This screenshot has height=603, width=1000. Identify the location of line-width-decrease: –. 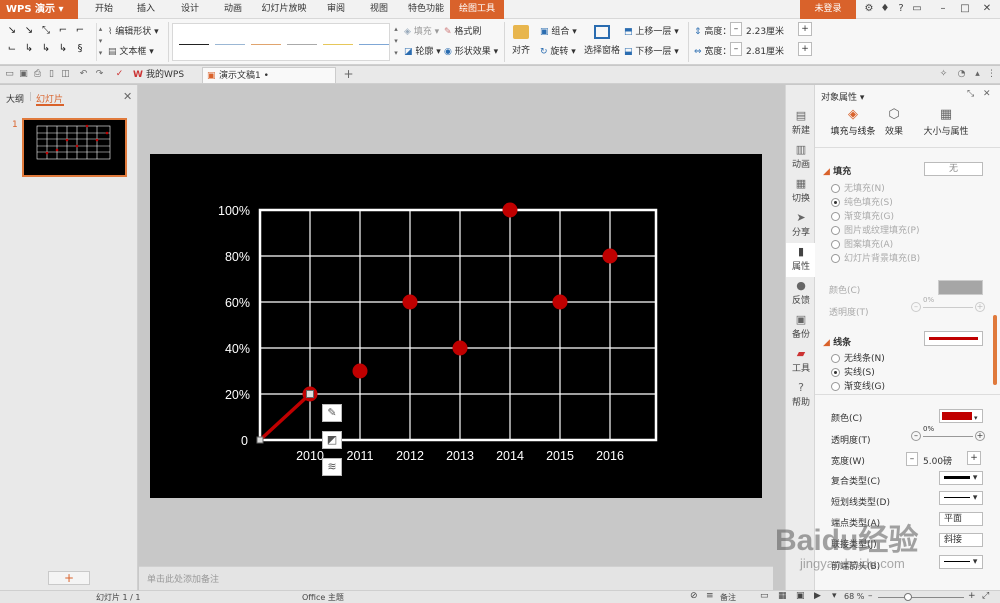
(912, 459).